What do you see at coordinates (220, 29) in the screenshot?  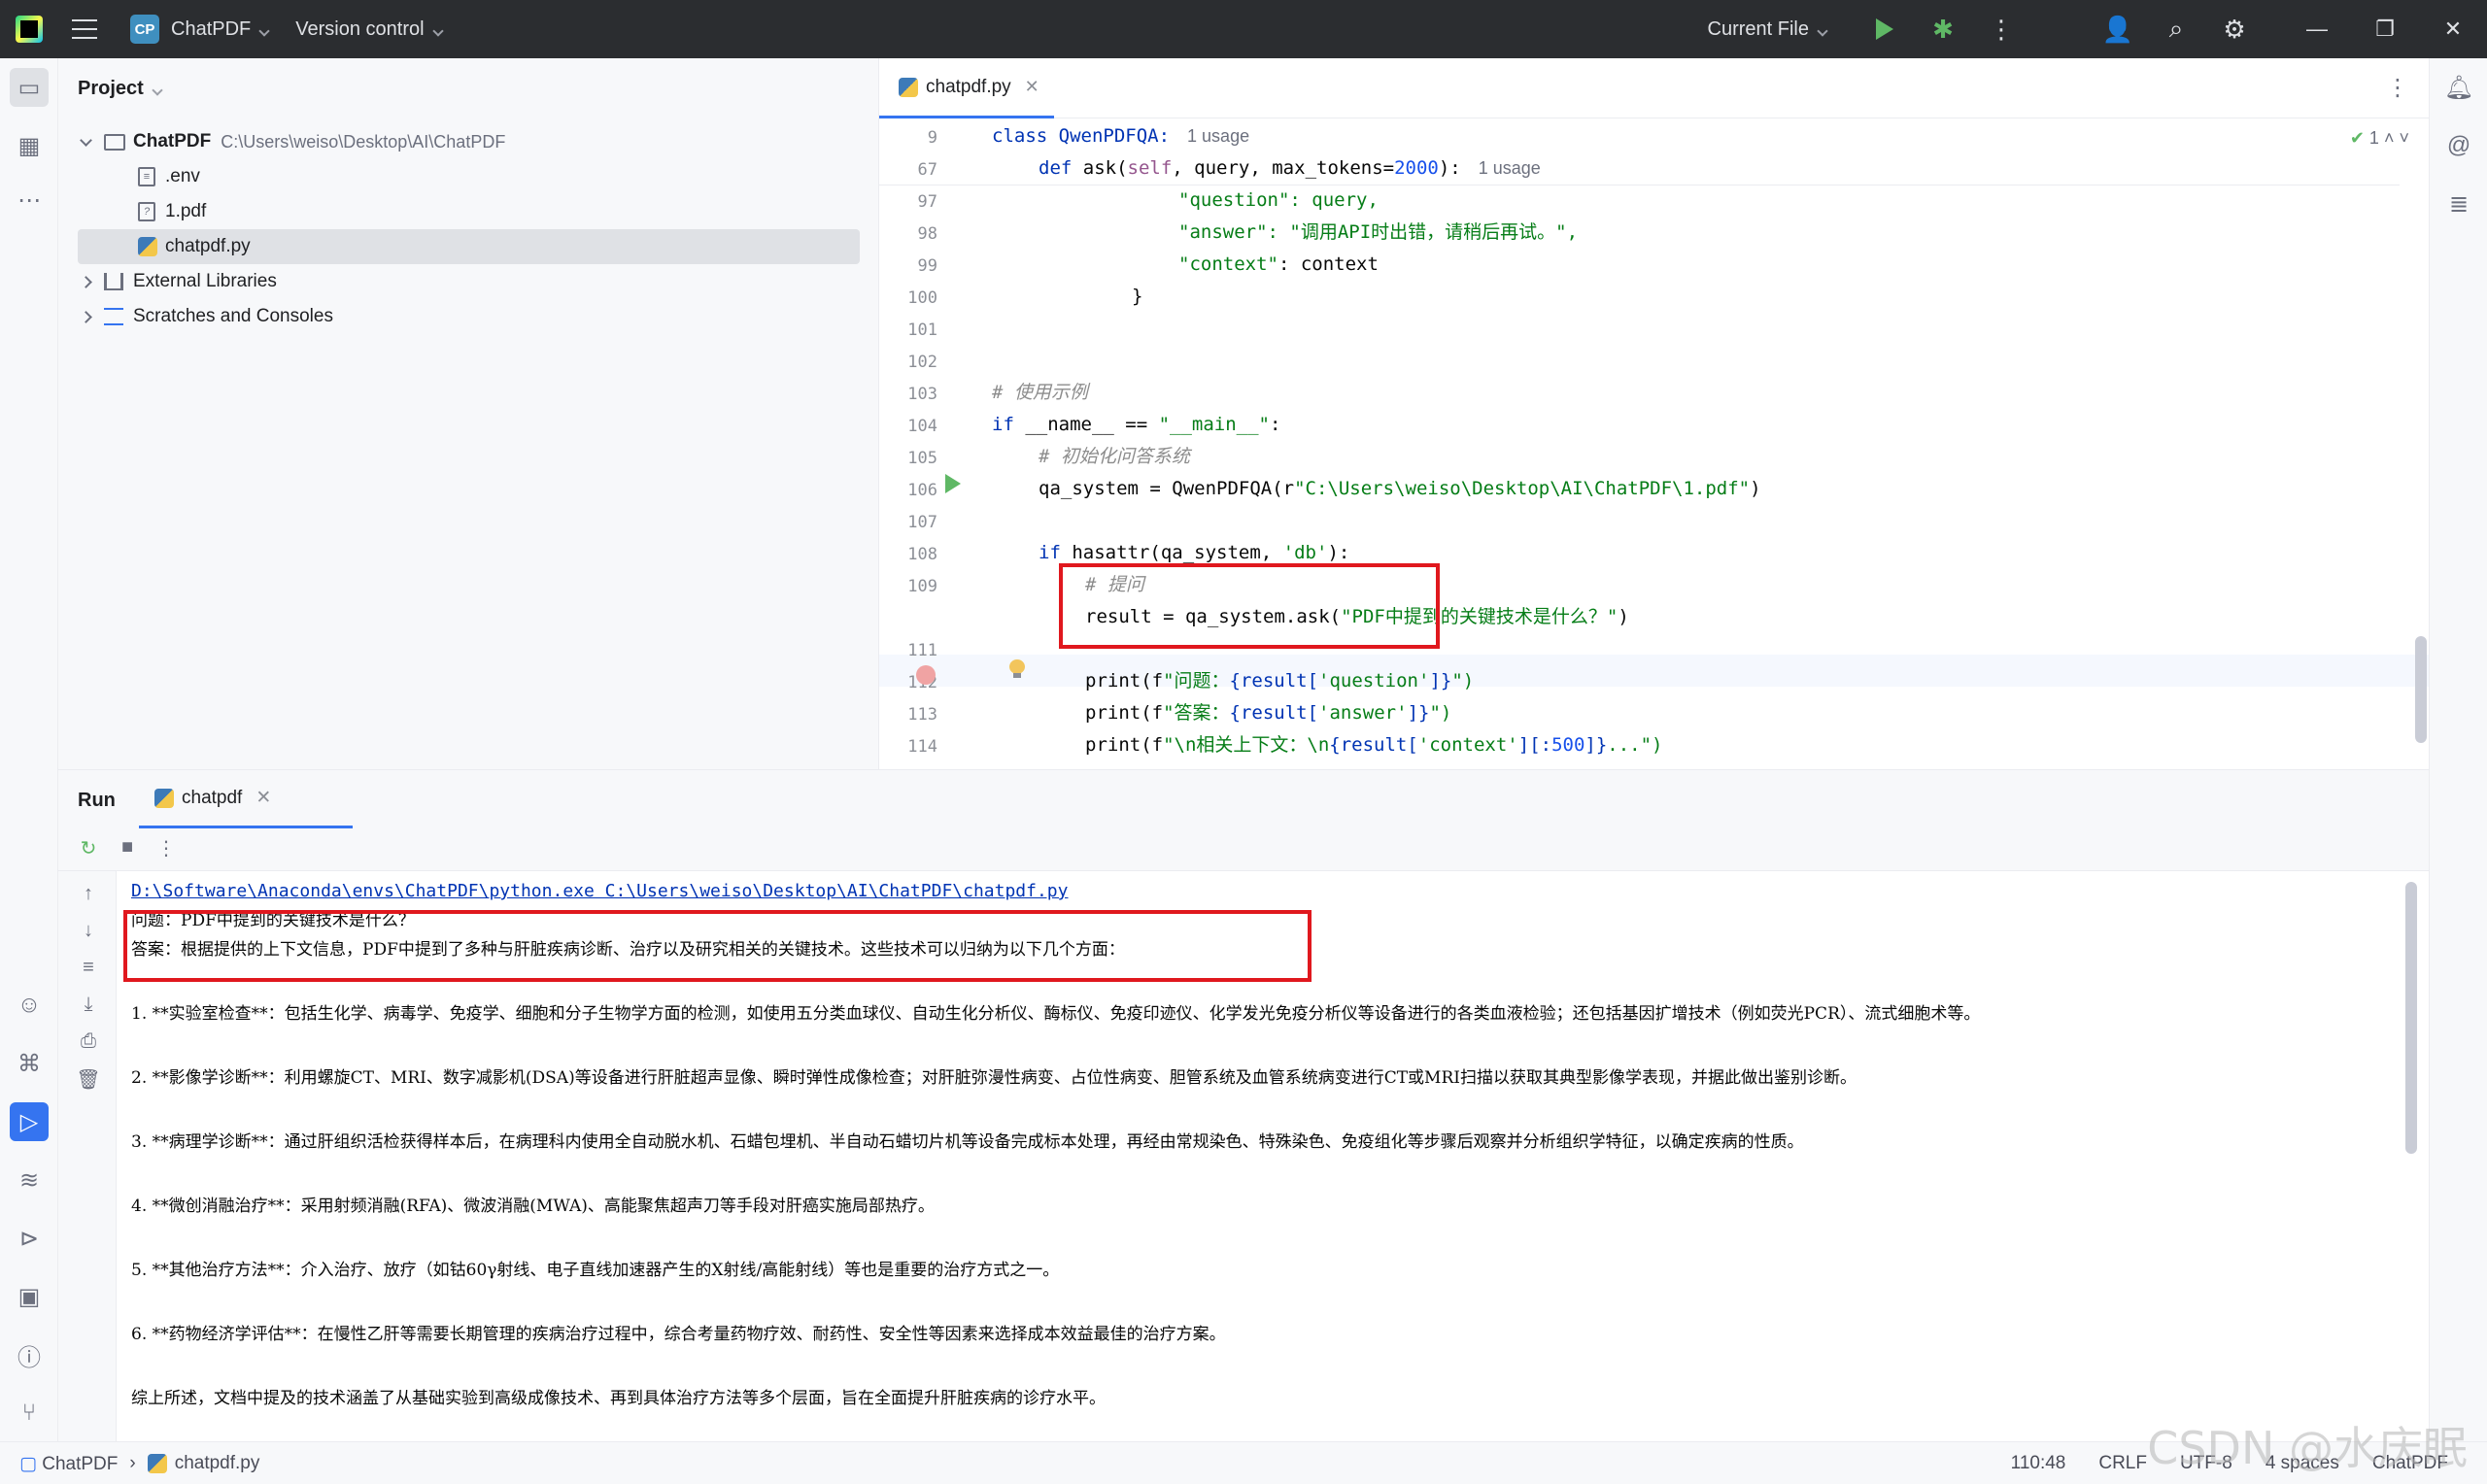 I see `project-switcher: ChatPDF` at bounding box center [220, 29].